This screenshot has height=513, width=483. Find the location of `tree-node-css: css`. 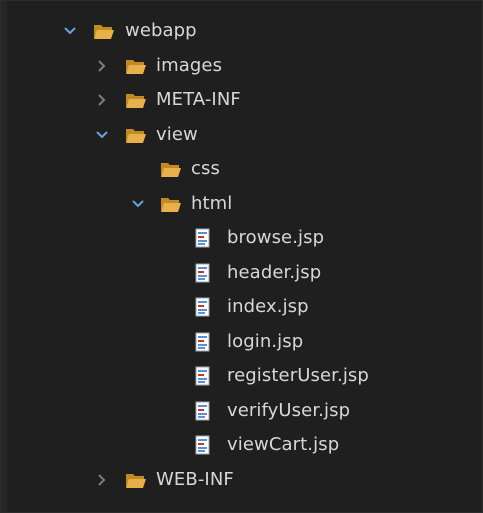

tree-node-css: css is located at coordinates (241, 169).